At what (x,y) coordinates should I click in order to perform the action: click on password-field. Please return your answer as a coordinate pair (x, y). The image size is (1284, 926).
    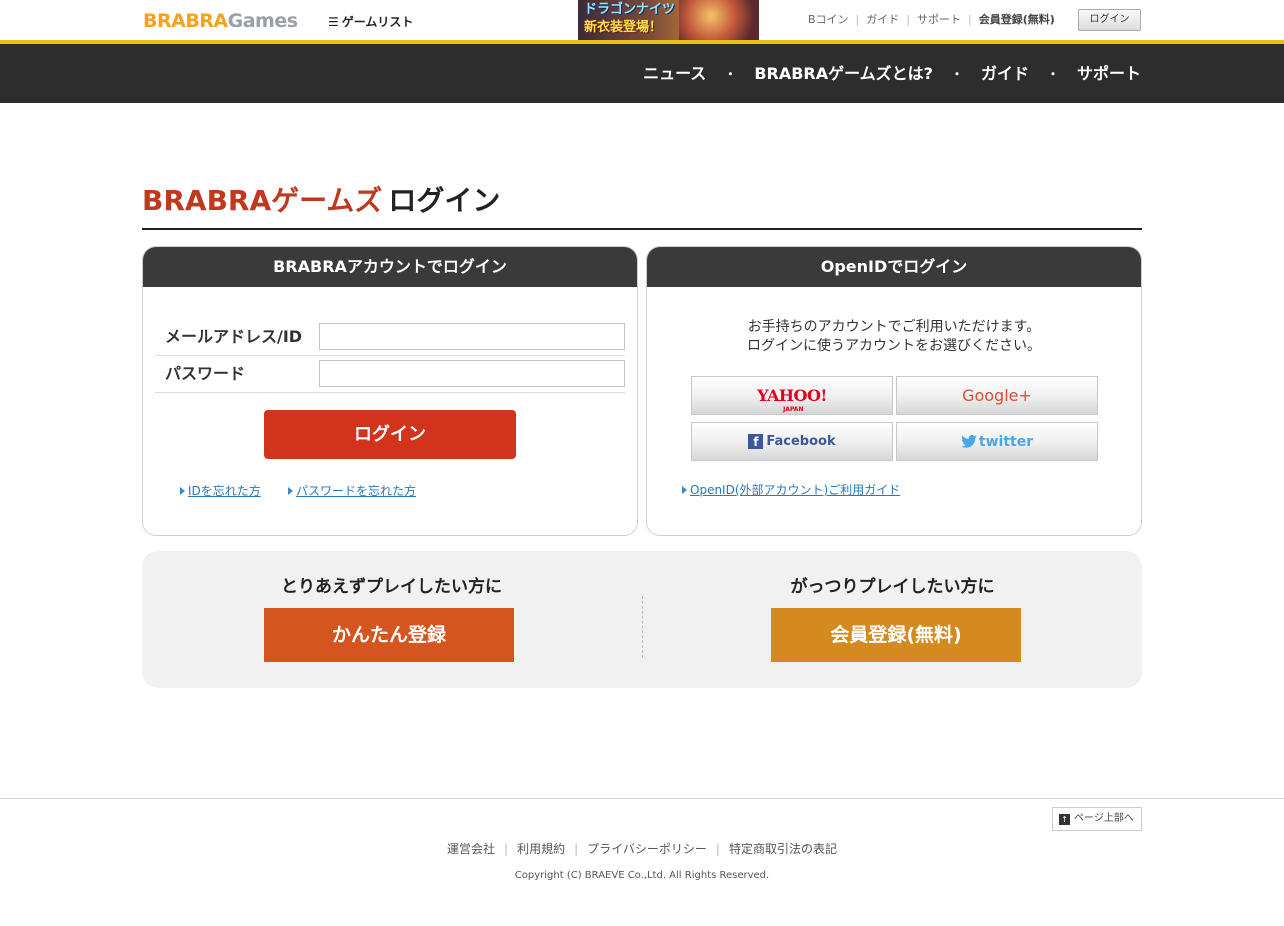
    Looking at the image, I should click on (472, 373).